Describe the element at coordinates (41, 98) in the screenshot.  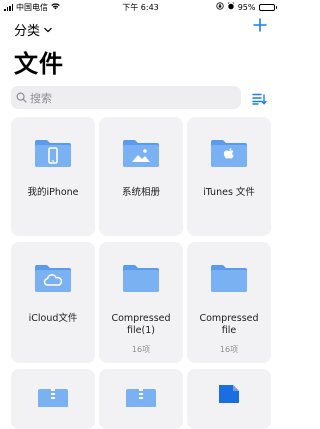
I see `search-placeholder: 搜索` at that location.